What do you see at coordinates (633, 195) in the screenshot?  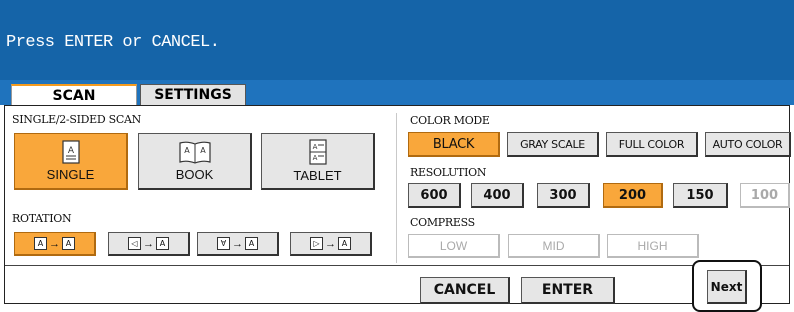 I see `resolution-200-button: 200` at bounding box center [633, 195].